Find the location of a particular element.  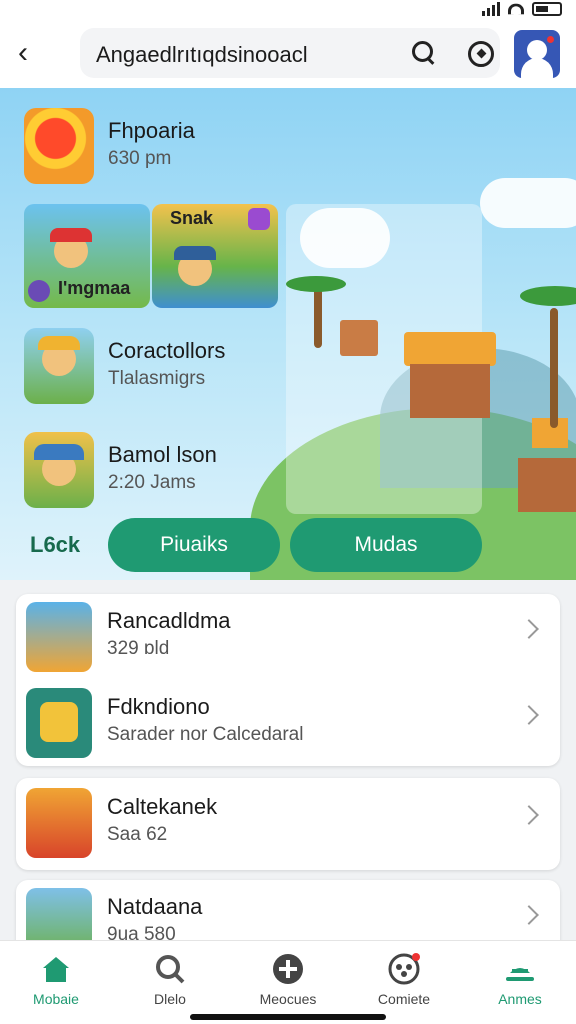

game-title: Fhpoaria is located at coordinates (151, 130).